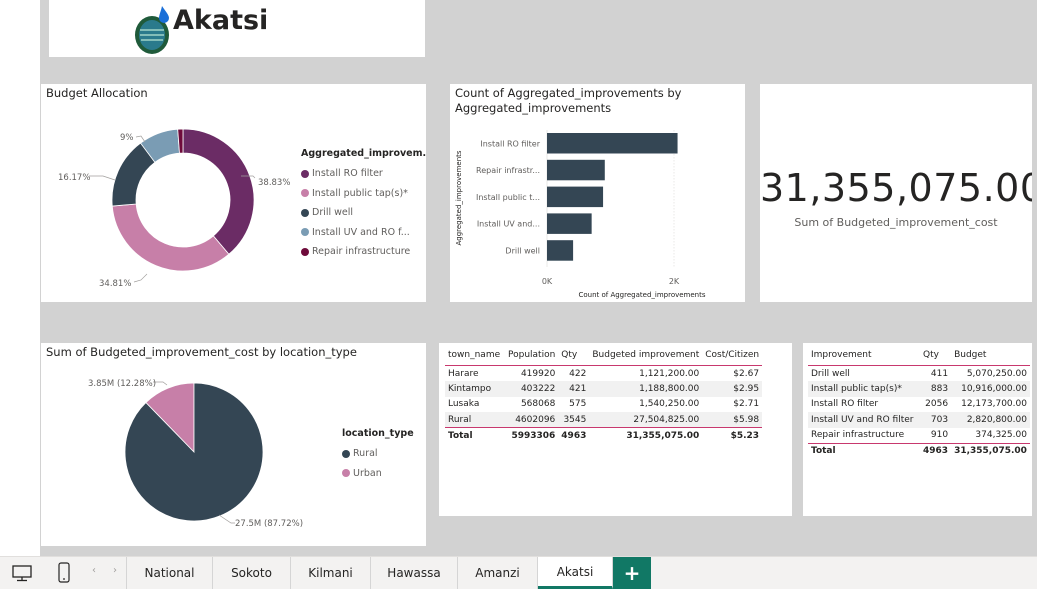 This screenshot has width=1037, height=589. I want to click on bar-install-ro-filter, so click(612, 143).